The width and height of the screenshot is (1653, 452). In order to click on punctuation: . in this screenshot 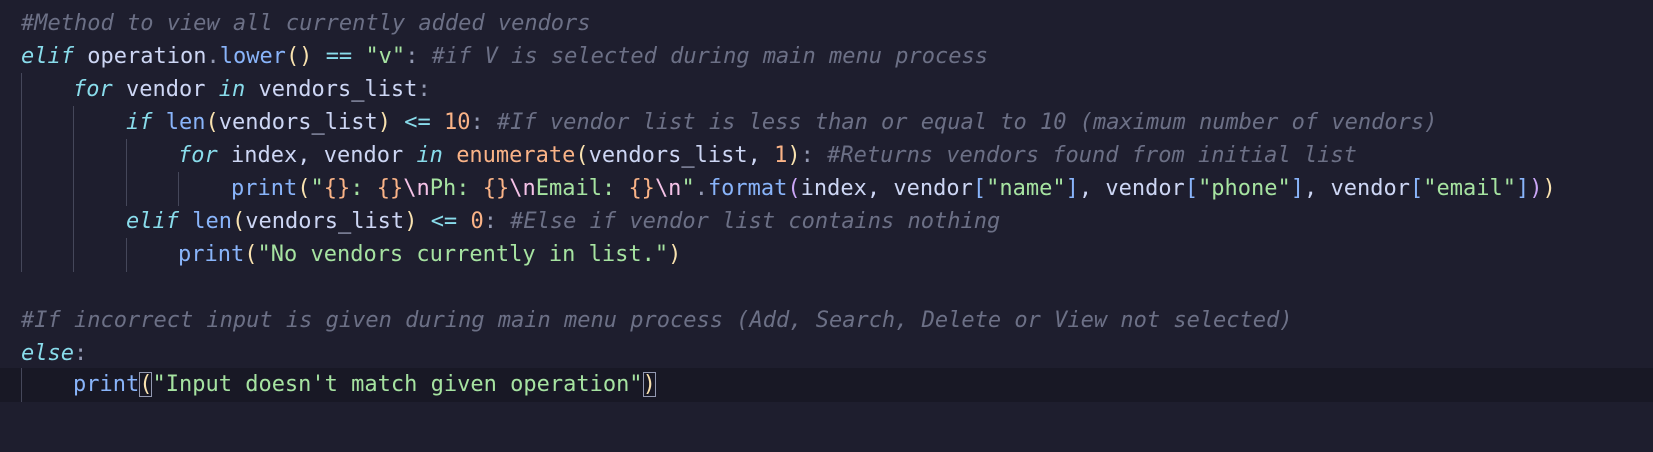, I will do `click(701, 188)`.